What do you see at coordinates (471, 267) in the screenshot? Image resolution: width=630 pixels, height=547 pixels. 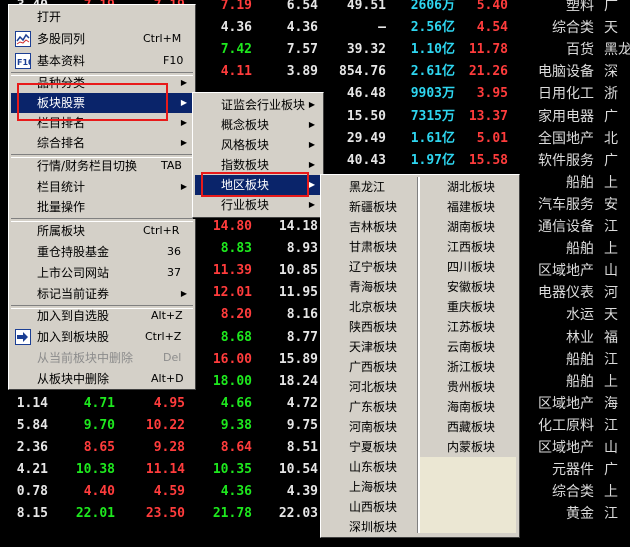 I see `region-item: 四川板块` at bounding box center [471, 267].